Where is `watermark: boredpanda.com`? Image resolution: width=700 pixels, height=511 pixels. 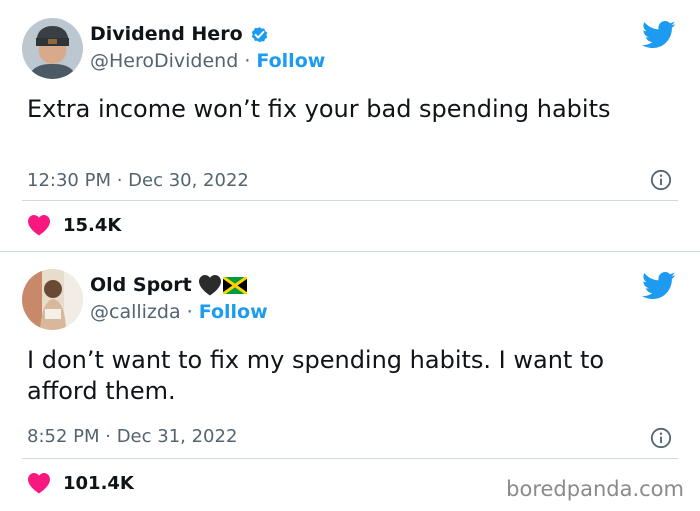 watermark: boredpanda.com is located at coordinates (595, 489).